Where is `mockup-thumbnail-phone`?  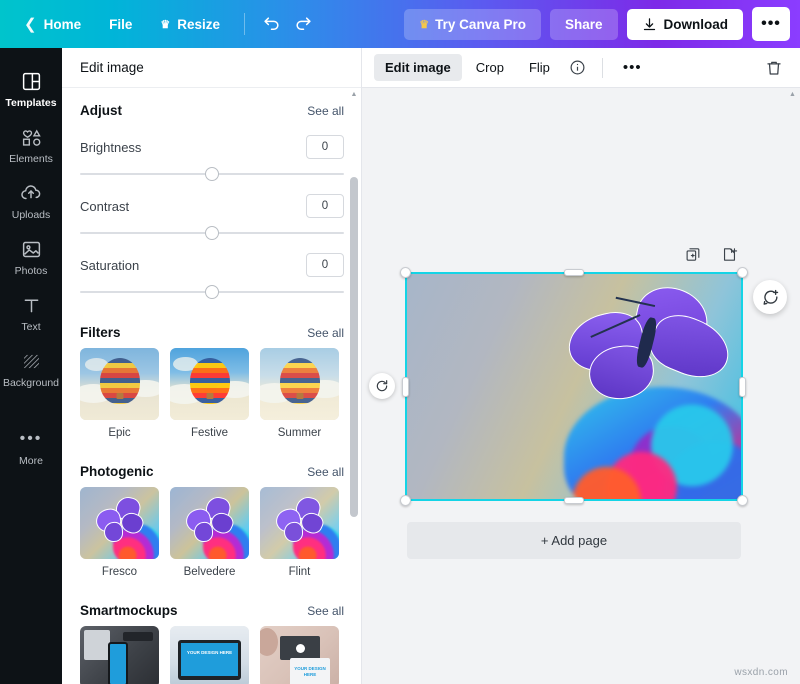 mockup-thumbnail-phone is located at coordinates (119, 655).